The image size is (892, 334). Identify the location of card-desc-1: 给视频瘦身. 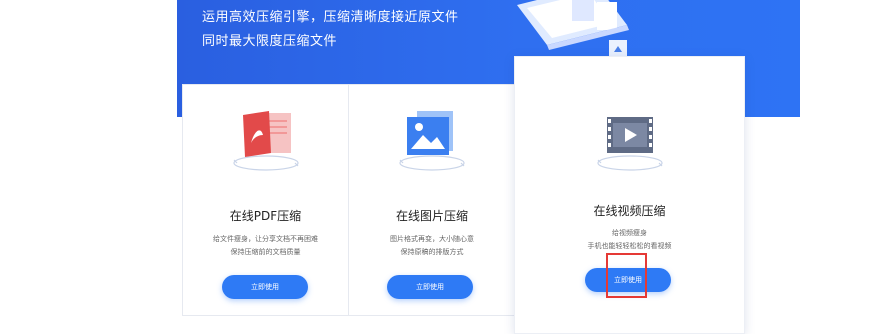
(629, 233).